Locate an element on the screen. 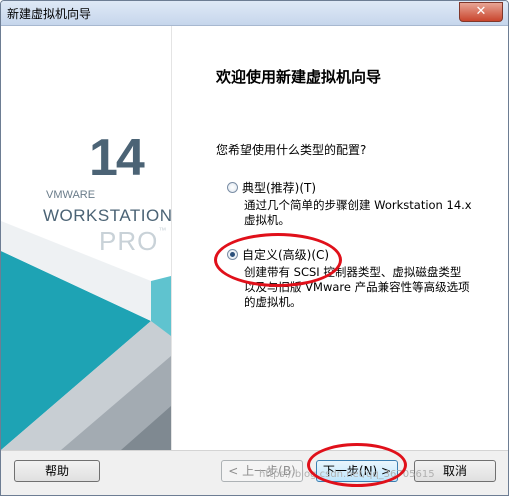 This screenshot has height=496, width=509. brand-version: 14 is located at coordinates (117, 158).